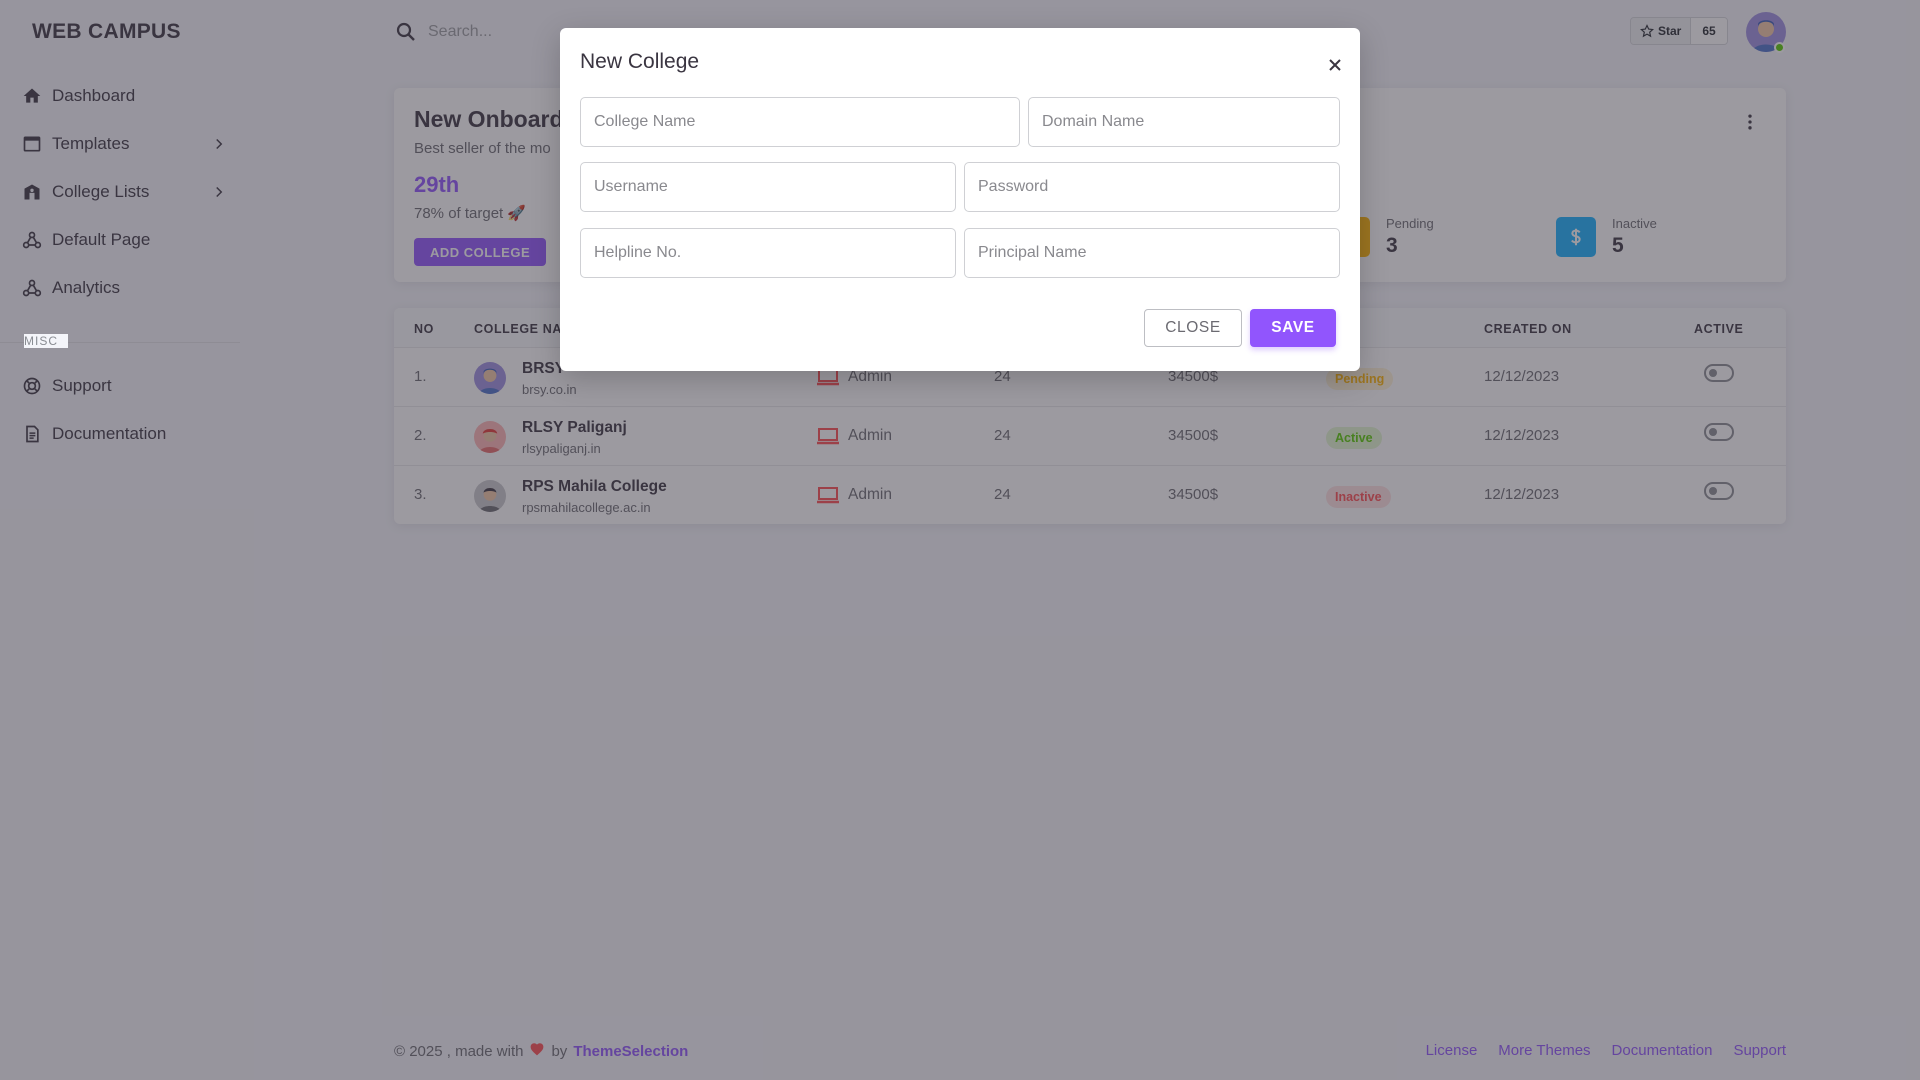 This screenshot has width=1920, height=1080. Describe the element at coordinates (960, 199) in the screenshot. I see `new-college-dialog: New College CLOSE SAVE` at that location.